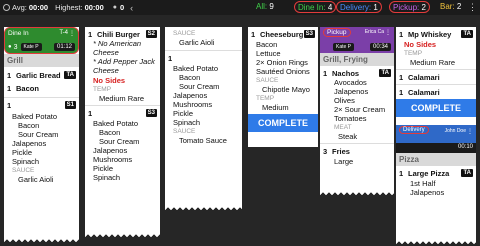 Image resolution: width=480 pixels, height=246 pixels. I want to click on highest-label: Highest:, so click(69, 7).